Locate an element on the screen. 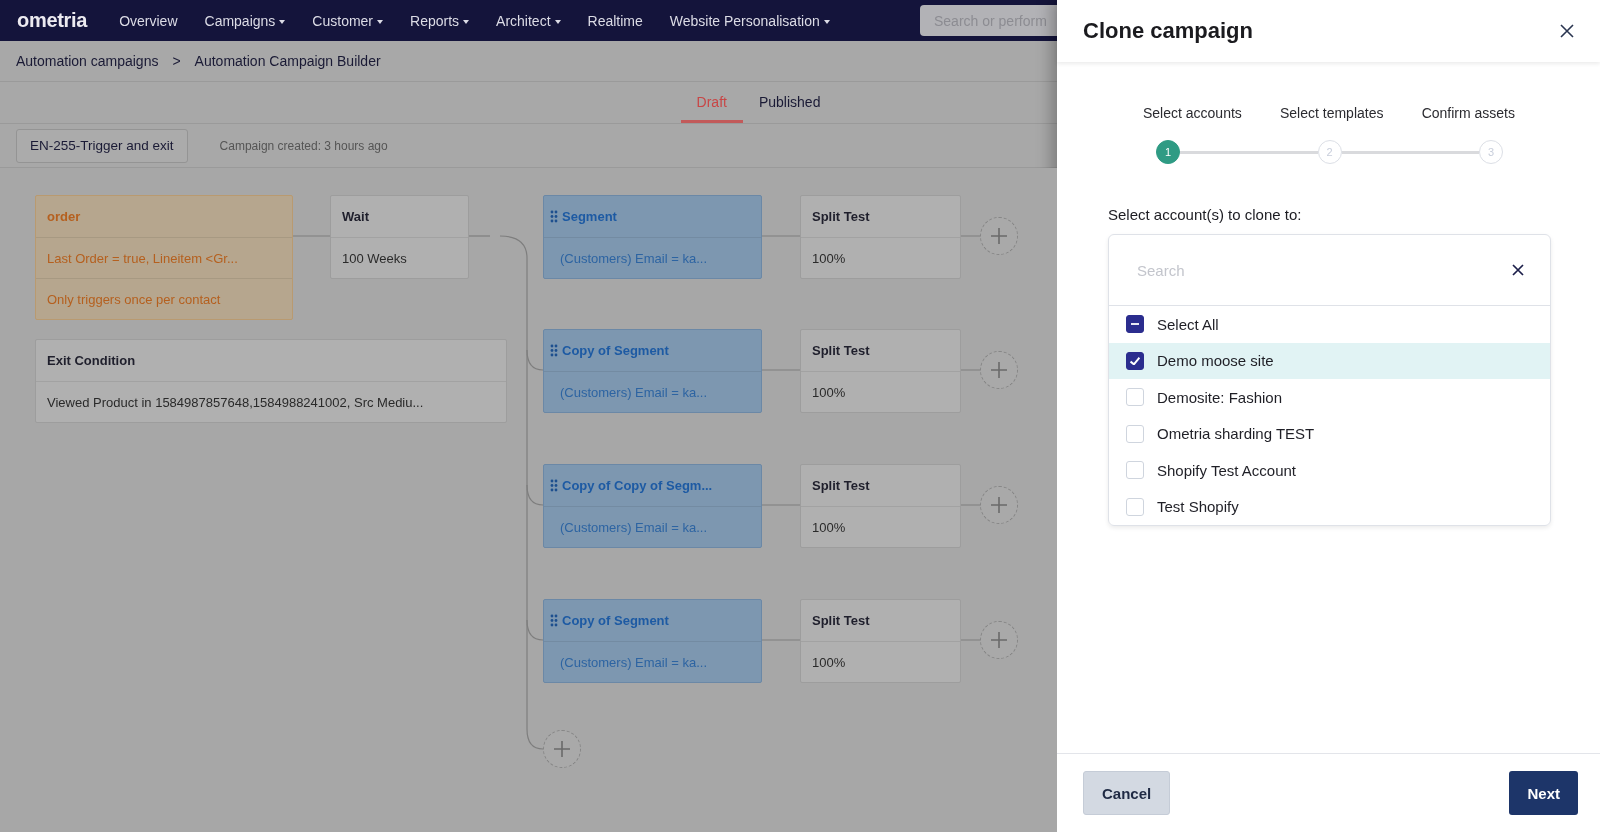 This screenshot has width=1600, height=832. clear-icon is located at coordinates (1518, 270).